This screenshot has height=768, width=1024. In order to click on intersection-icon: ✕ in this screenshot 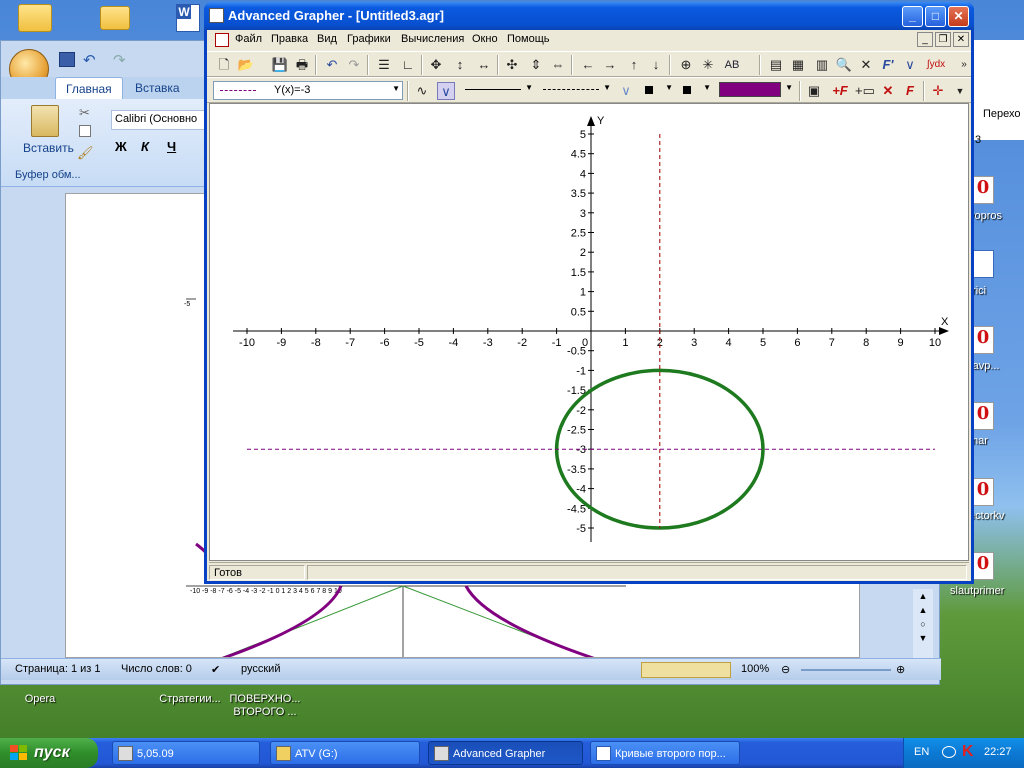, I will do `click(866, 65)`.